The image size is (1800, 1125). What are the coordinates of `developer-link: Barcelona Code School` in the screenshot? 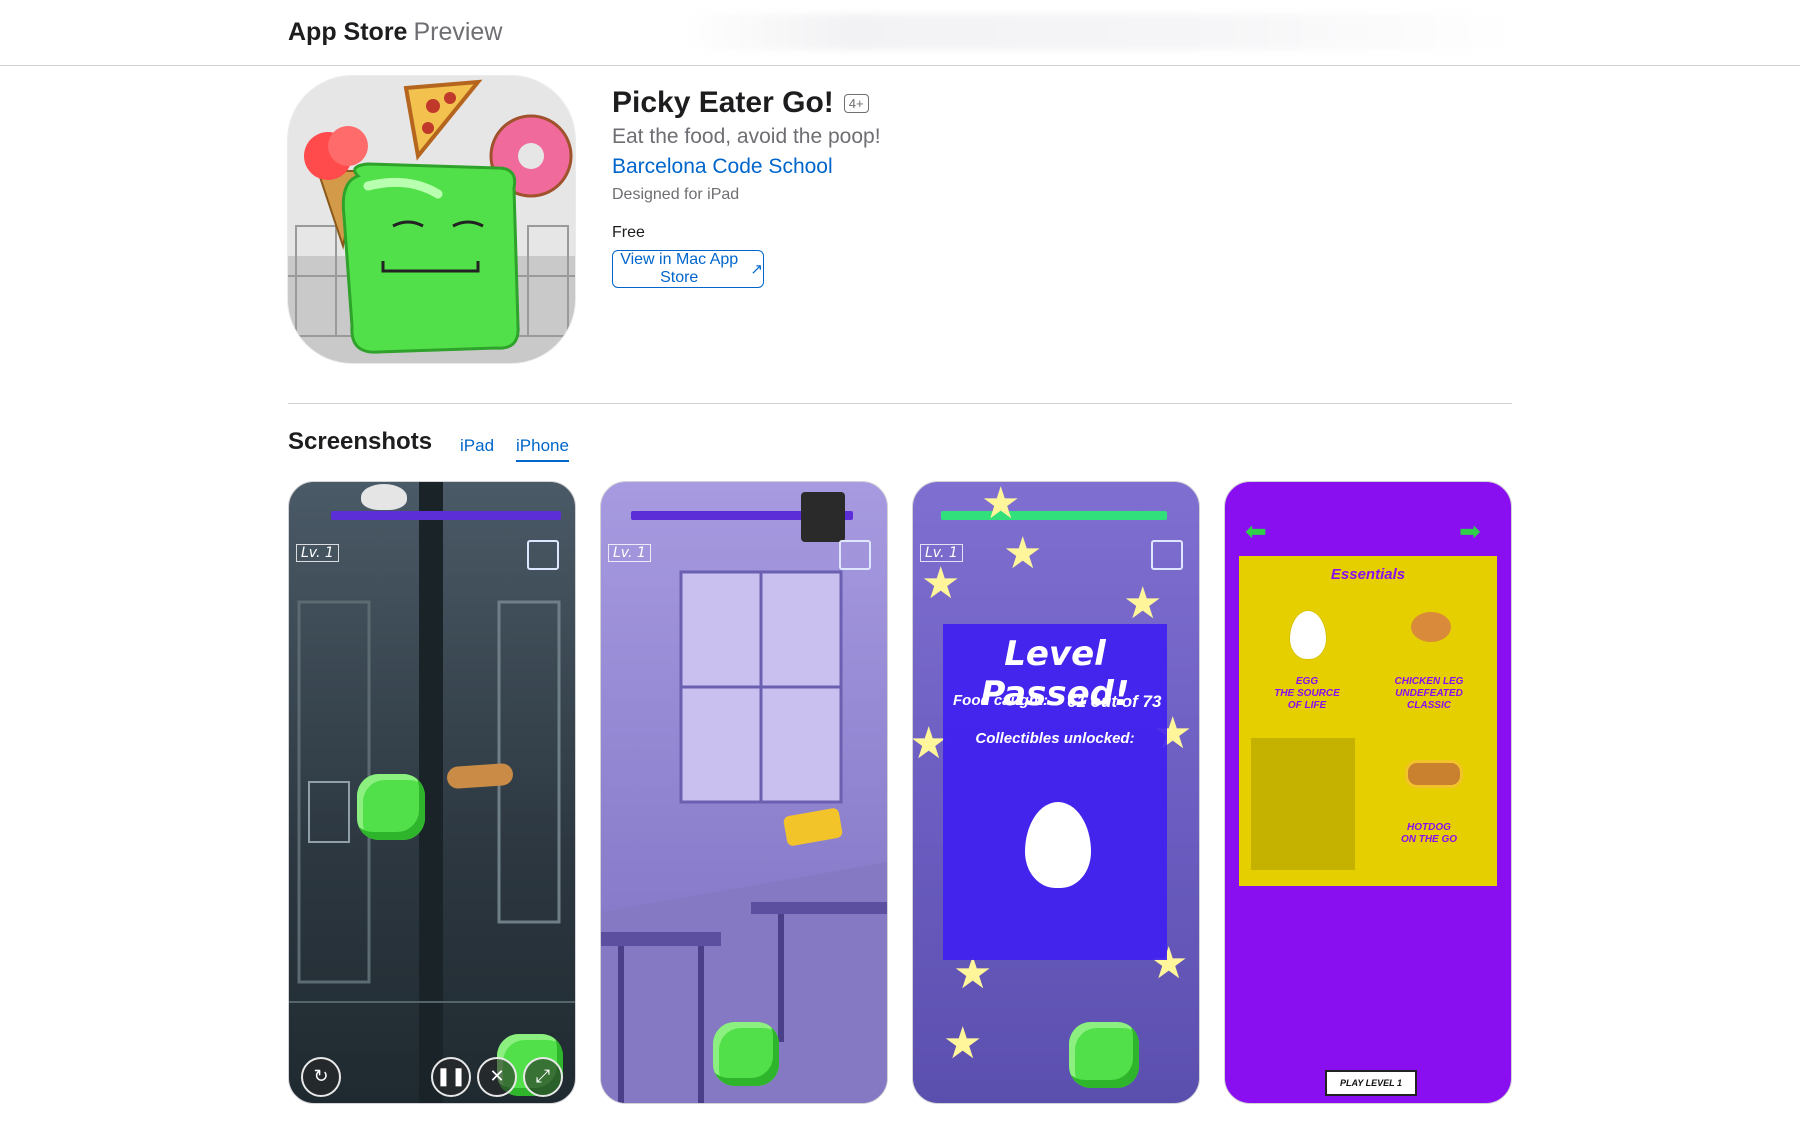 It's located at (722, 167).